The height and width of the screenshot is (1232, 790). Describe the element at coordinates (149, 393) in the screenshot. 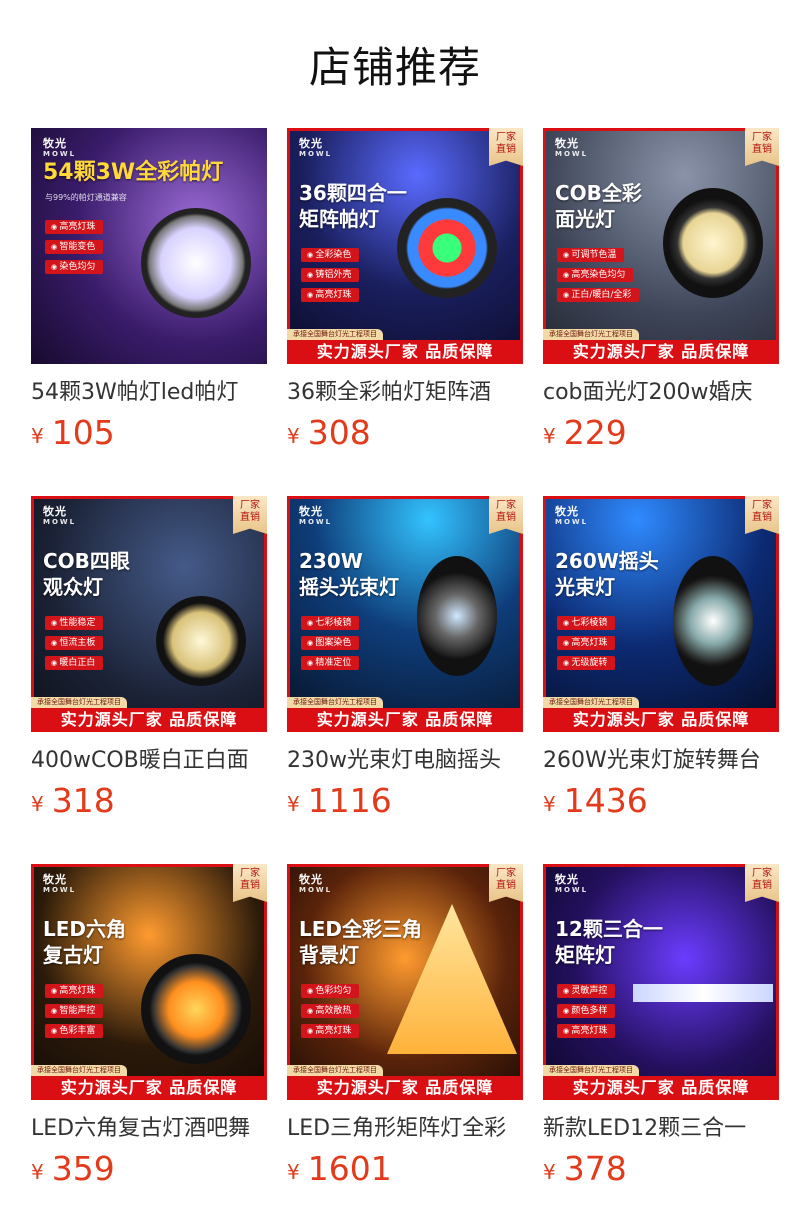

I see `product-name: 54颗3W帕灯led帕灯` at that location.